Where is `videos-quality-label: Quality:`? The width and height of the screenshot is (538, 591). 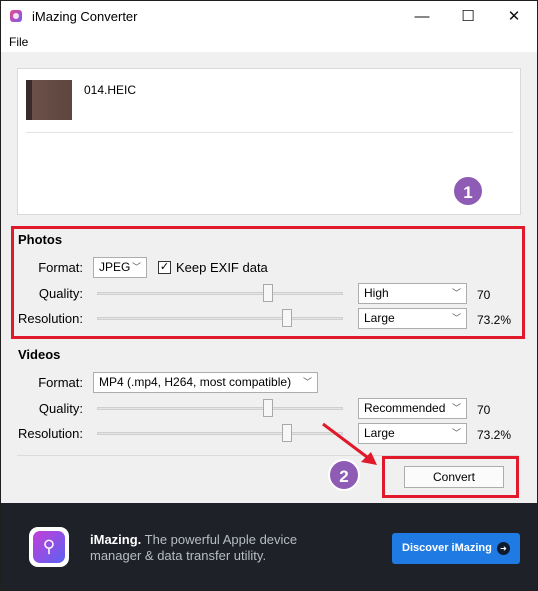 videos-quality-label: Quality: is located at coordinates (60, 408).